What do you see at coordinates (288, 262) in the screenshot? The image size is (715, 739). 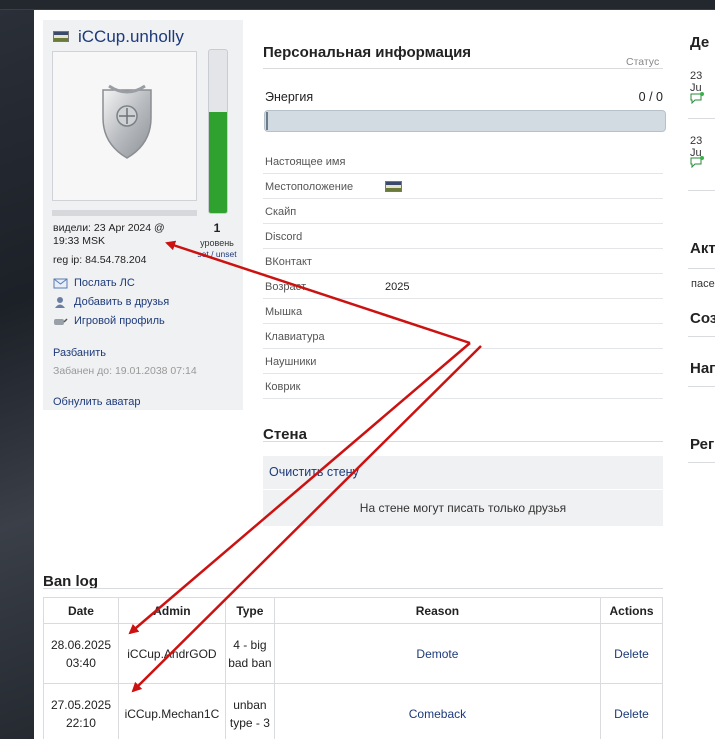 I see `info-field-key: ВКонтакт` at bounding box center [288, 262].